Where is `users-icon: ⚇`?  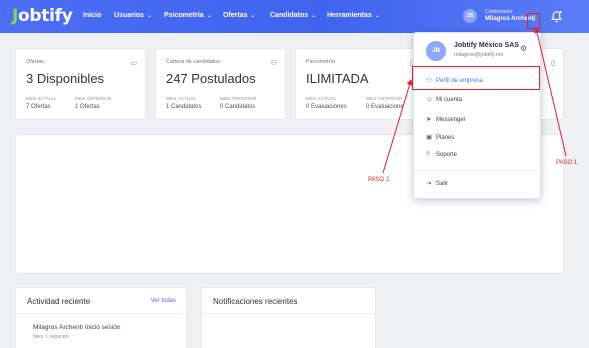
users-icon: ⚇ is located at coordinates (273, 63).